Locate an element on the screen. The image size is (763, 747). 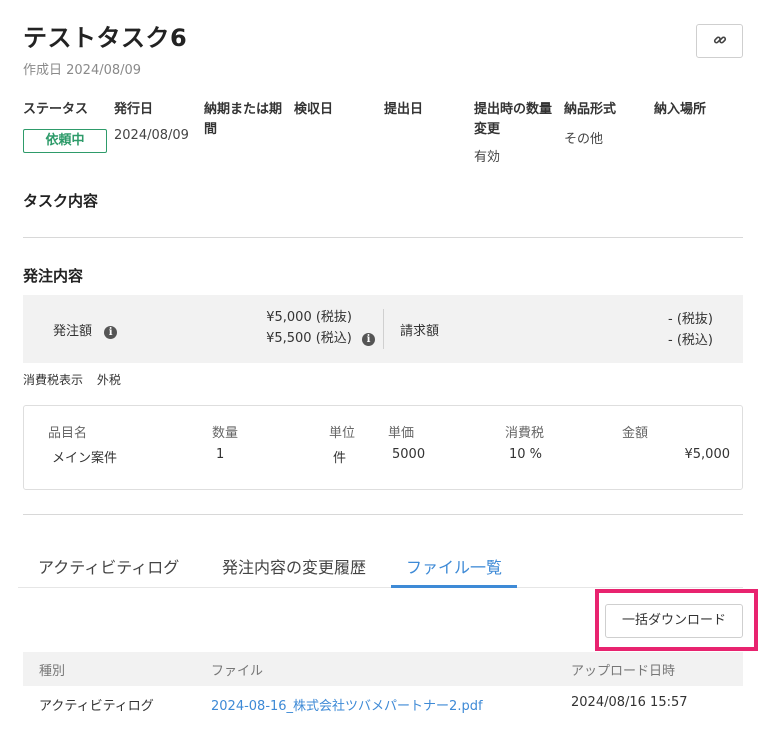
deadline-label-line2: 間 is located at coordinates (211, 129).